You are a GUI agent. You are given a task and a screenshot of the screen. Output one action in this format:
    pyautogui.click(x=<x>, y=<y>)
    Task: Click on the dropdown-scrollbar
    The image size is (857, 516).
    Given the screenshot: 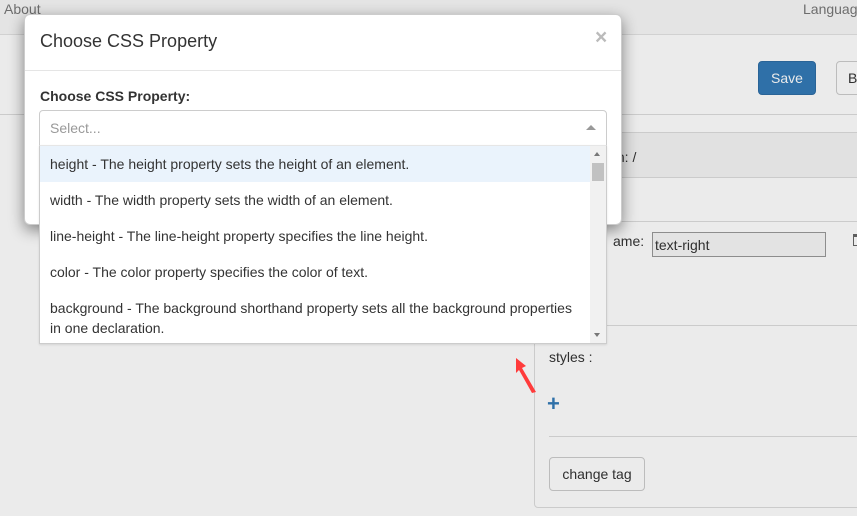 What is the action you would take?
    pyautogui.click(x=598, y=244)
    